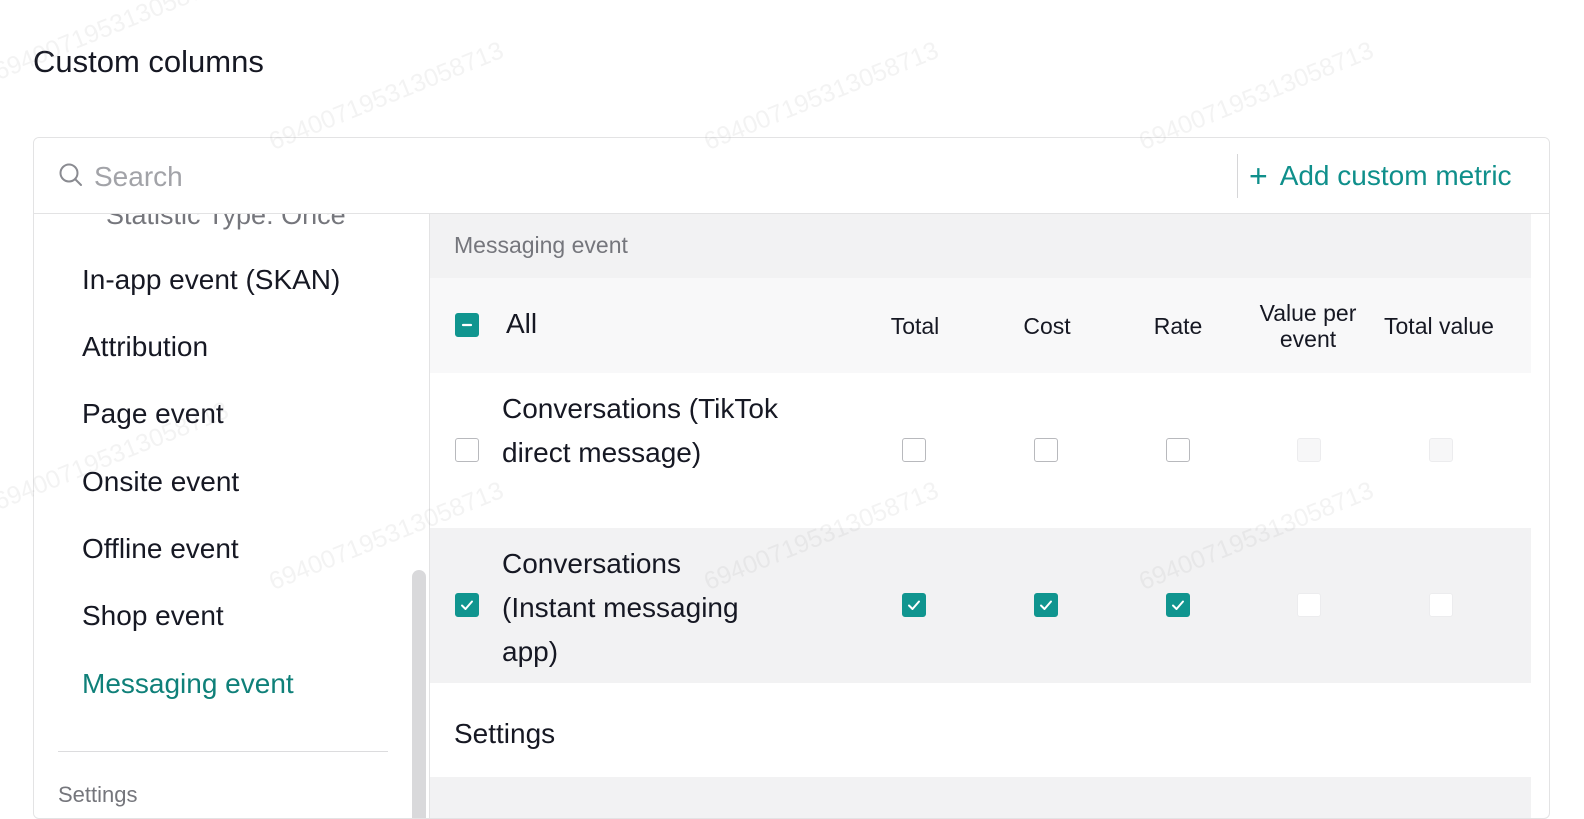 Image resolution: width=1584 pixels, height=819 pixels. Describe the element at coordinates (226, 222) in the screenshot. I see `sidebar-item-statistic-type: Statistic Type: Once` at that location.